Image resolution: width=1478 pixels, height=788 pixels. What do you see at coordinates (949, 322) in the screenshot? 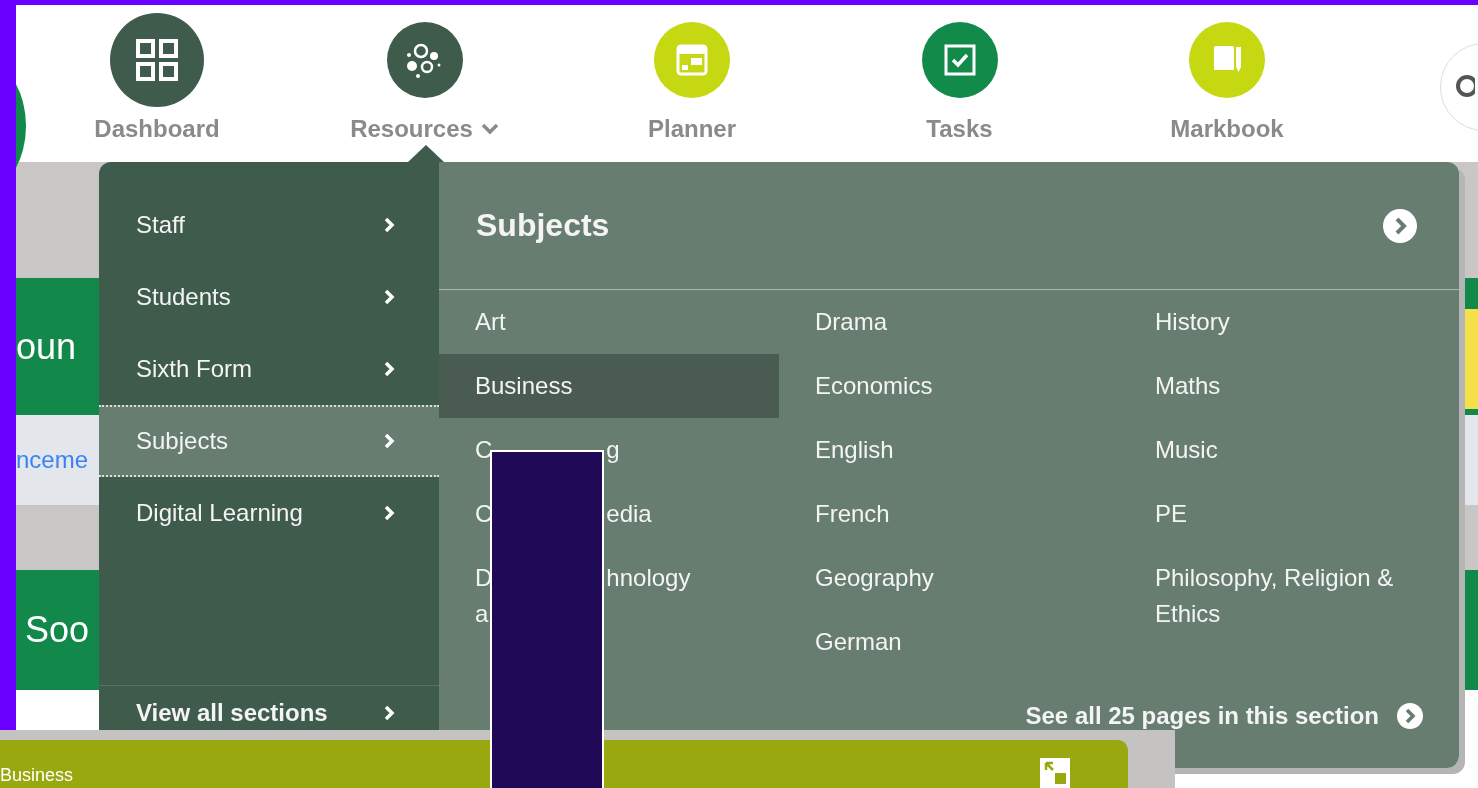
I see `subject-link: Drama` at bounding box center [949, 322].